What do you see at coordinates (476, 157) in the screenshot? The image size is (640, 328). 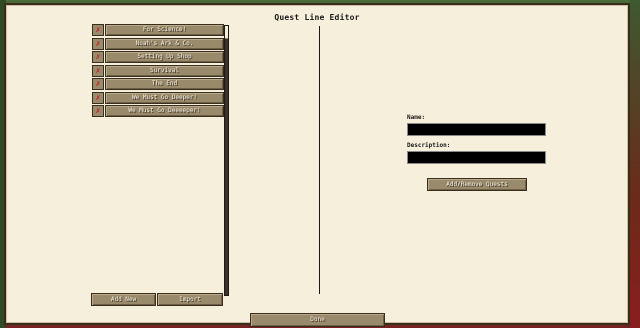 I see `description-field` at bounding box center [476, 157].